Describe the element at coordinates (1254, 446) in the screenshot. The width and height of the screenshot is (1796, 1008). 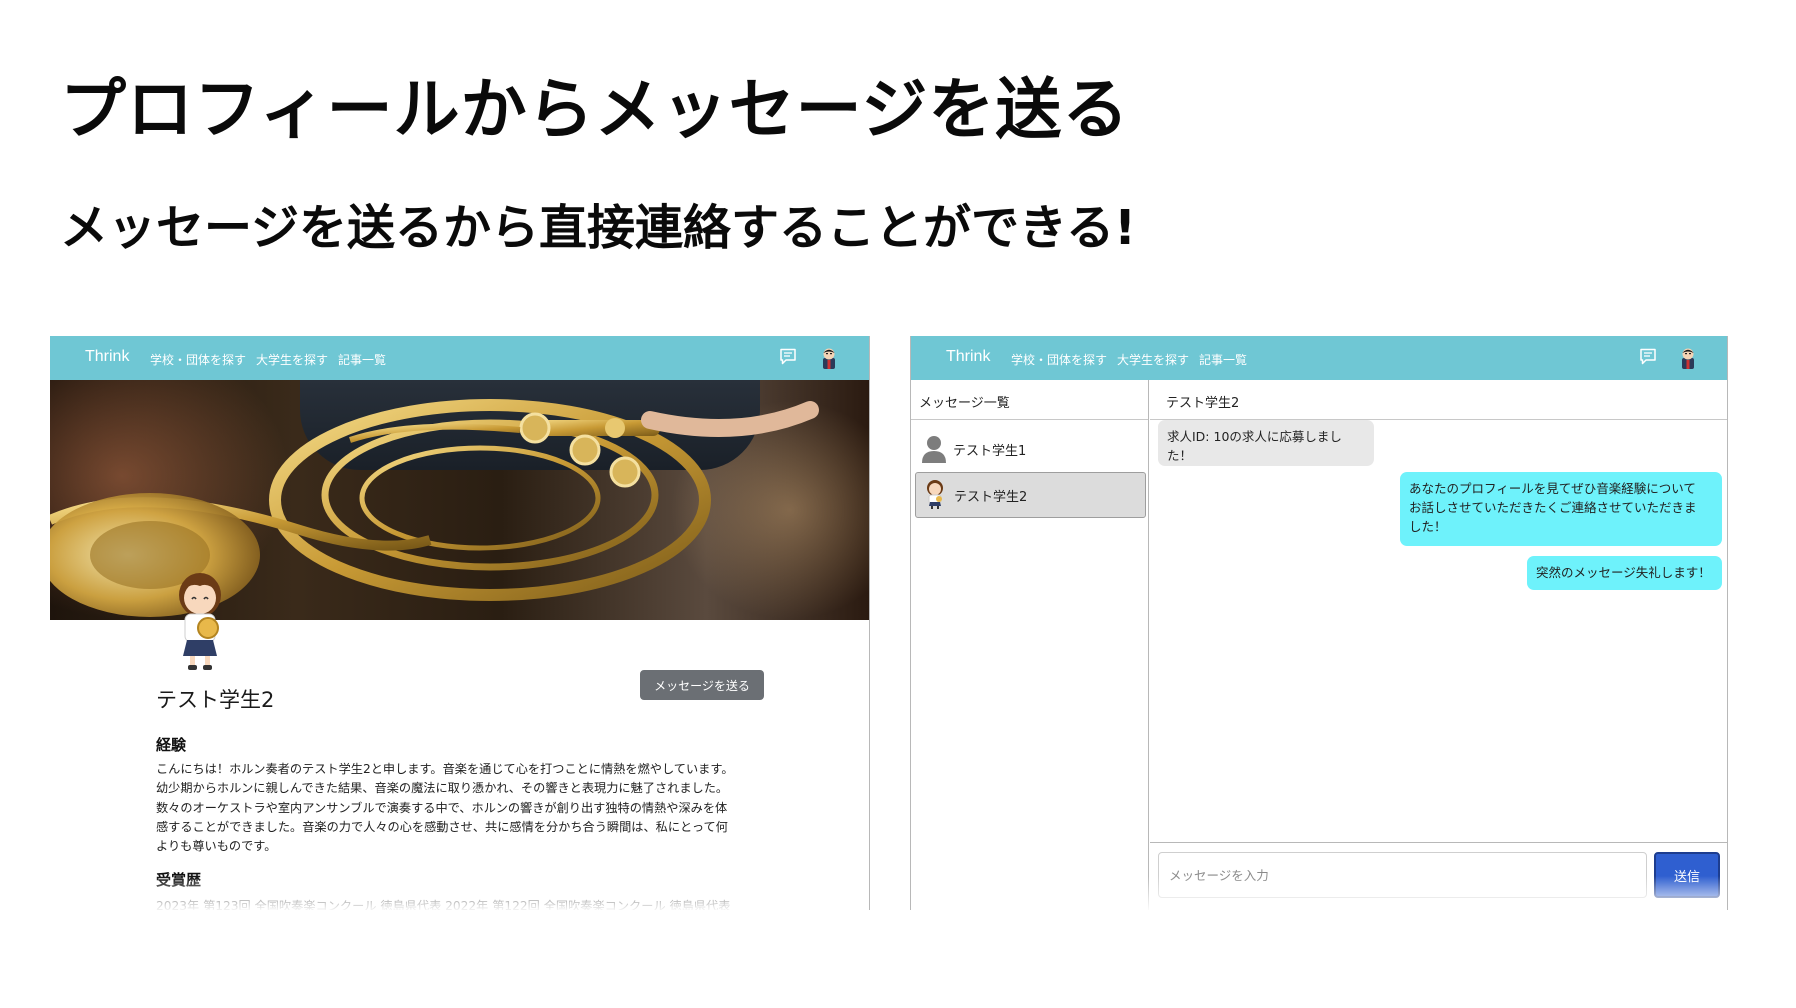
I see `message-line: 求人ID: 10の求人に応募しました！` at that location.